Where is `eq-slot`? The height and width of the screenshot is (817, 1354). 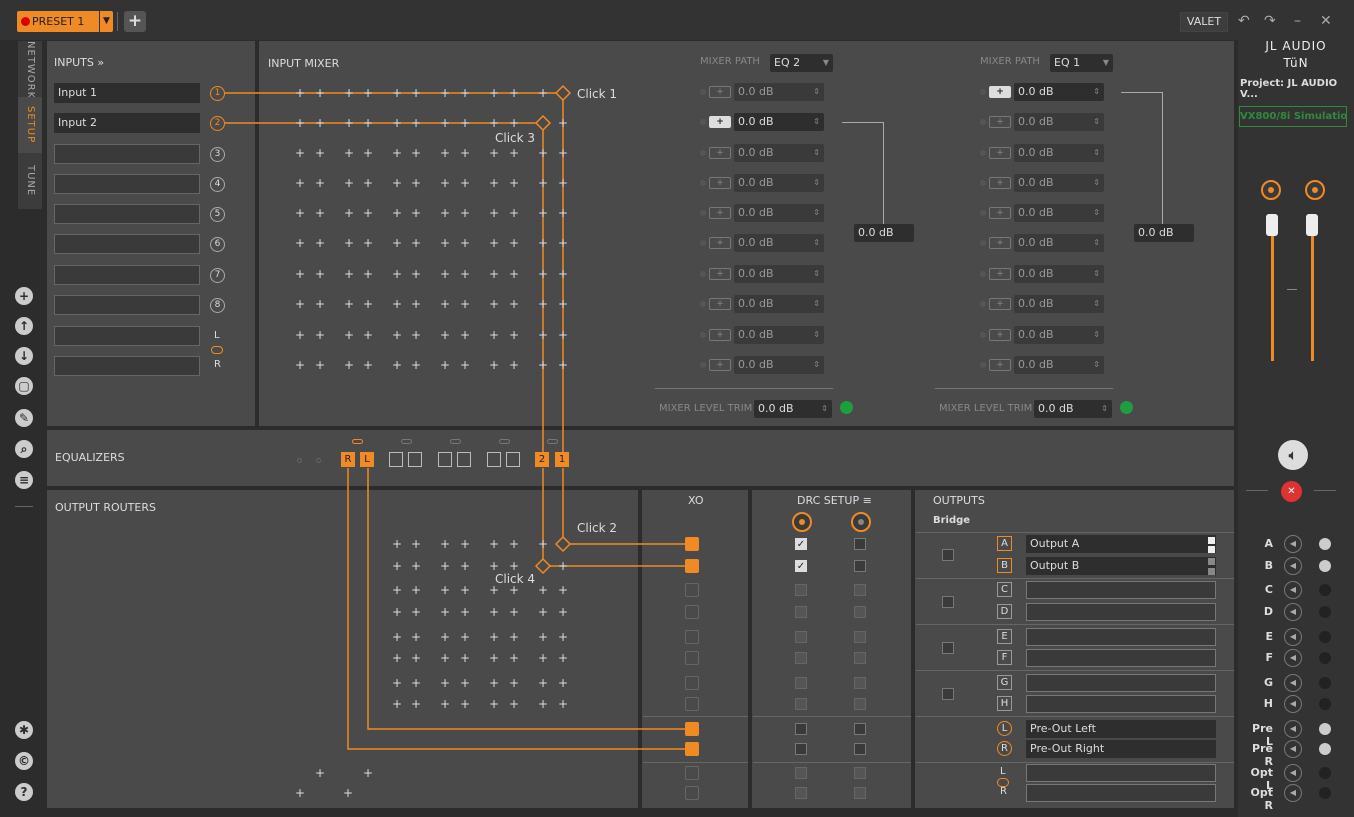 eq-slot is located at coordinates (464, 459).